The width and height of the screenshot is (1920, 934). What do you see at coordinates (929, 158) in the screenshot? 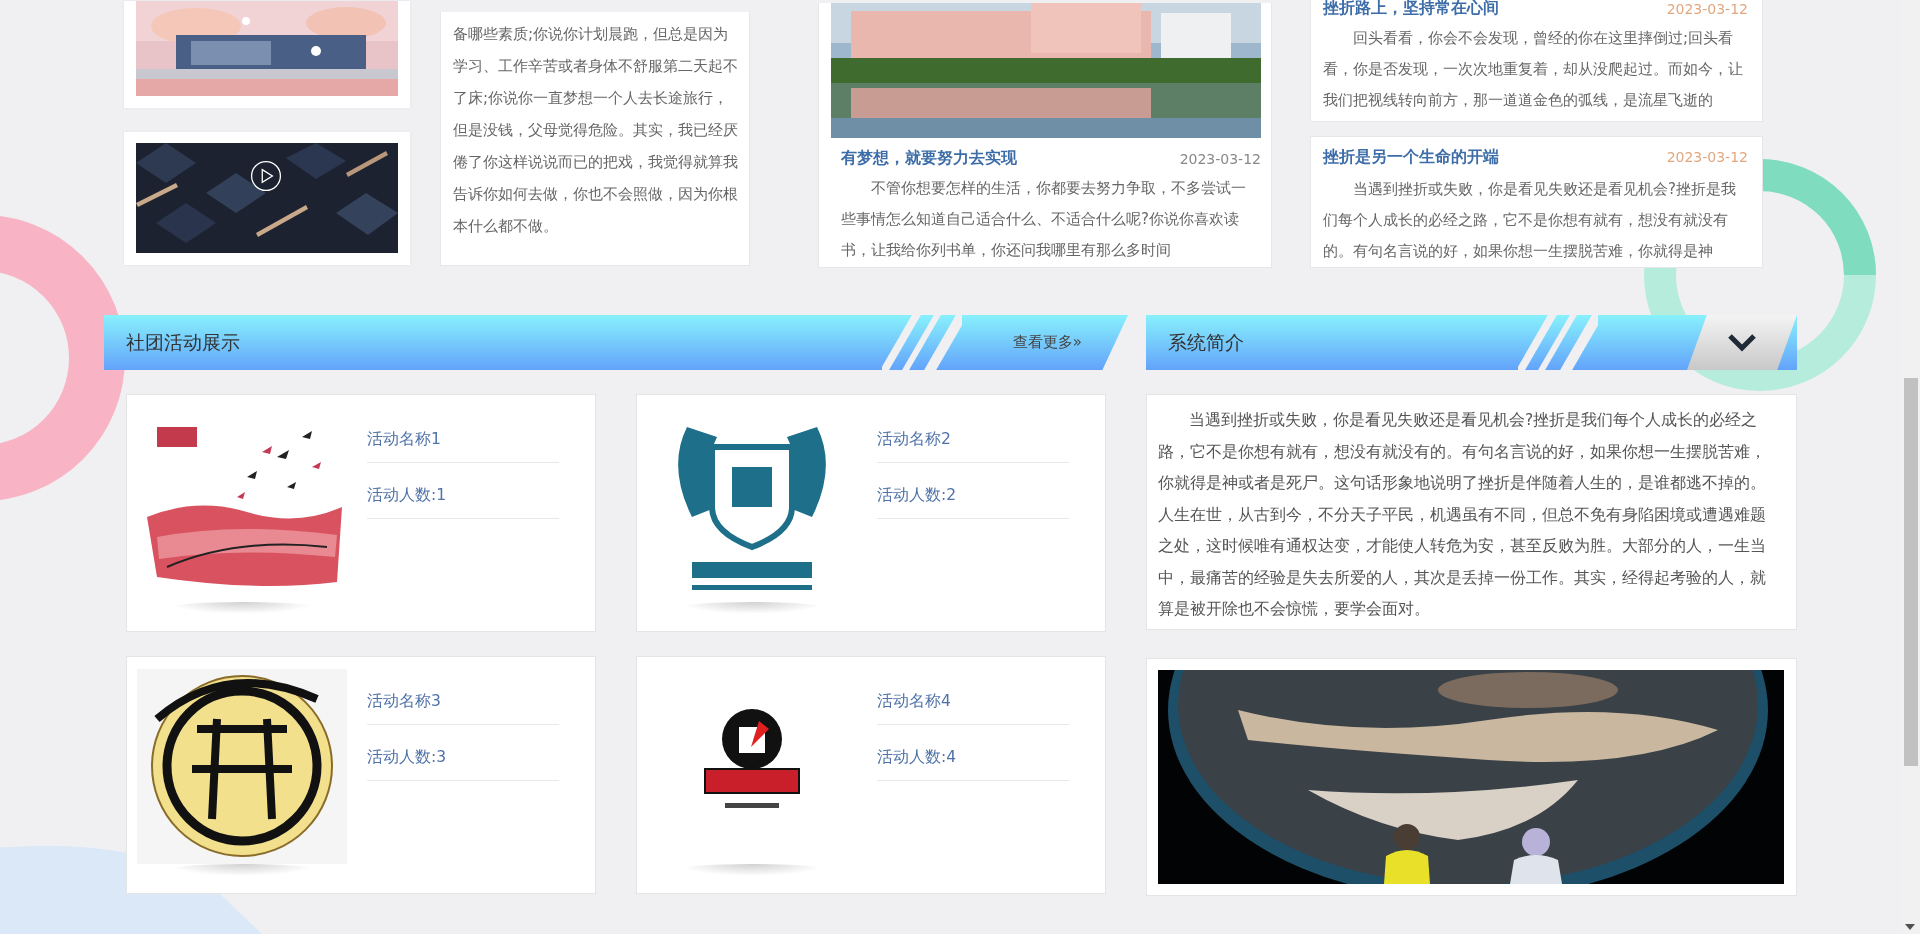
I see `article-title: 有梦想，就要努力去实现` at bounding box center [929, 158].